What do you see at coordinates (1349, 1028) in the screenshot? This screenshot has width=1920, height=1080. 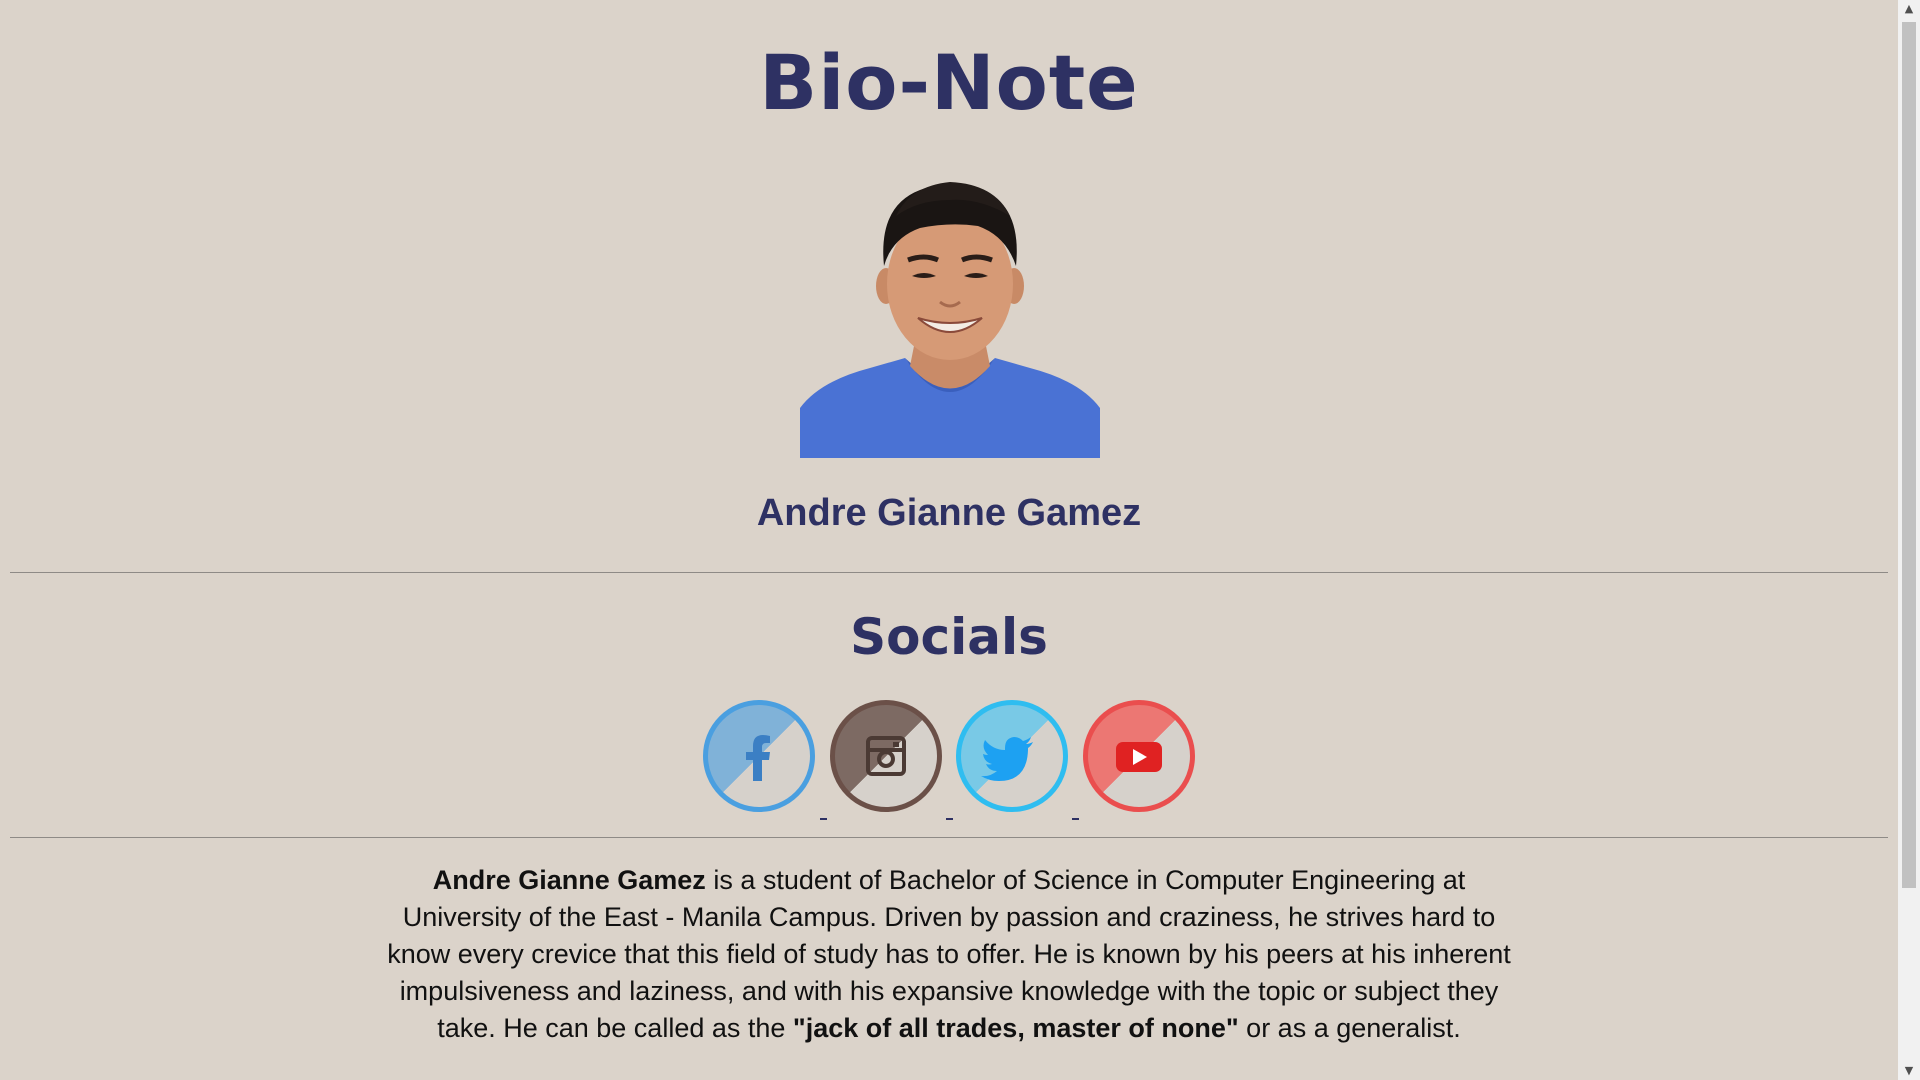 I see `bio-text-2: or as a generalist.` at bounding box center [1349, 1028].